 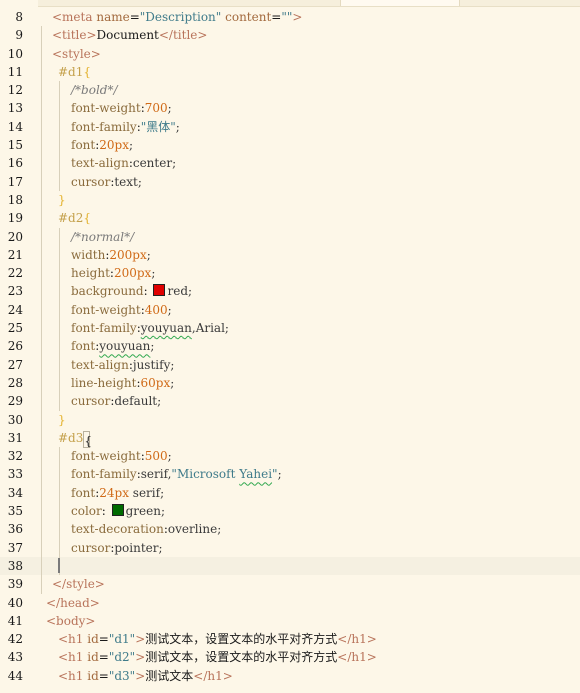 What do you see at coordinates (290, 200) in the screenshot?
I see `code-line: 18}` at bounding box center [290, 200].